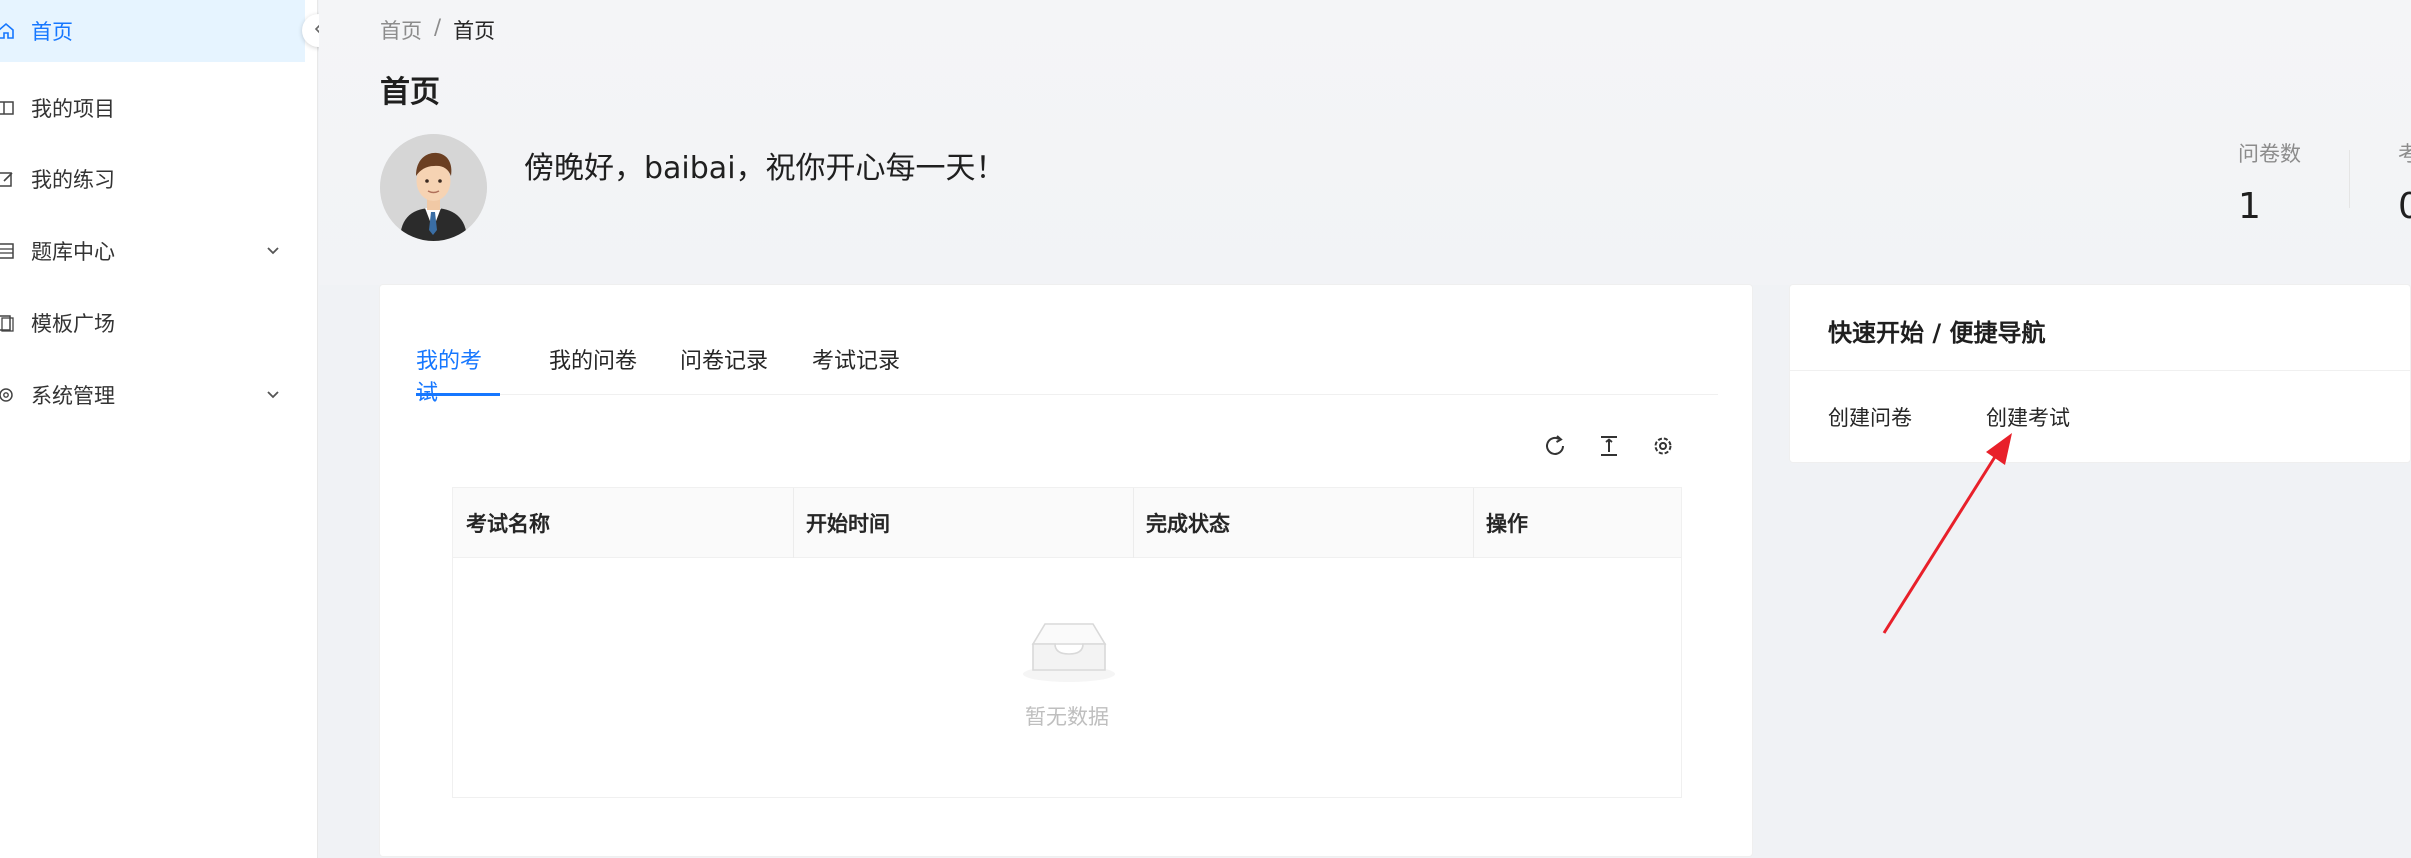 This screenshot has height=858, width=2411. What do you see at coordinates (593, 369) in the screenshot?
I see `tab-my-questionnaires: 我的问卷` at bounding box center [593, 369].